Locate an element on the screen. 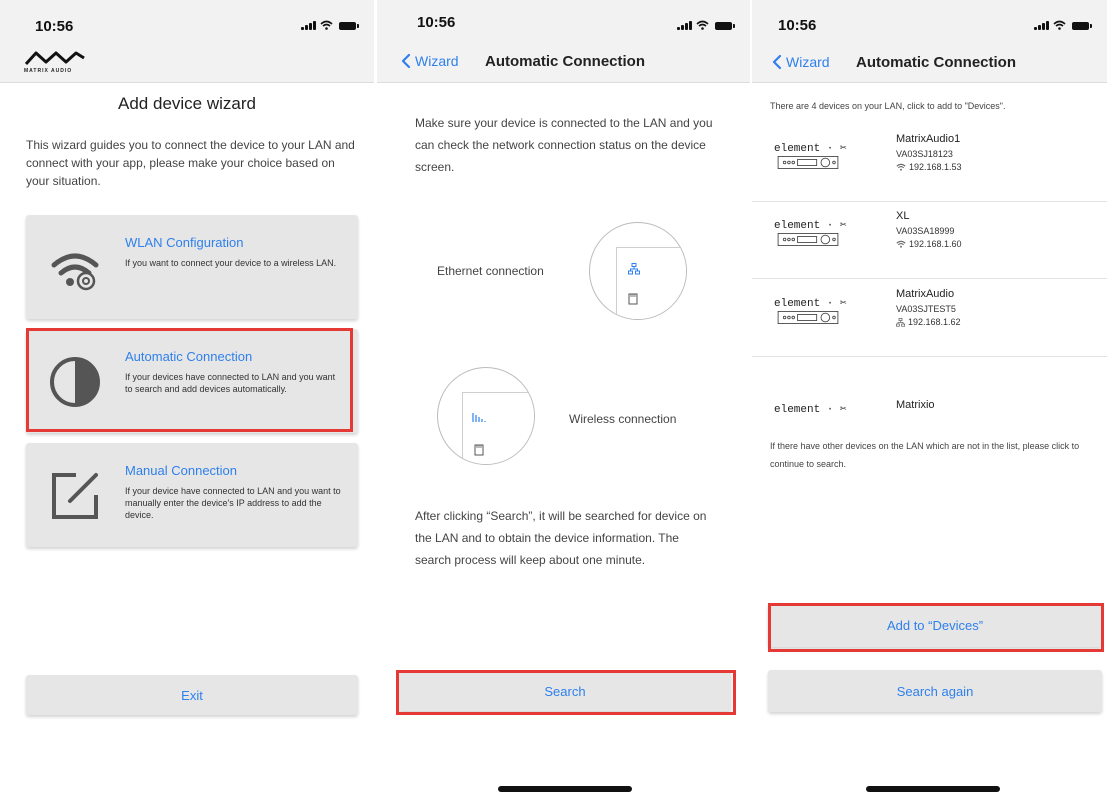  device-row: element · ✂ XL VA03SA18999 192.168.1.60 is located at coordinates (929, 240).